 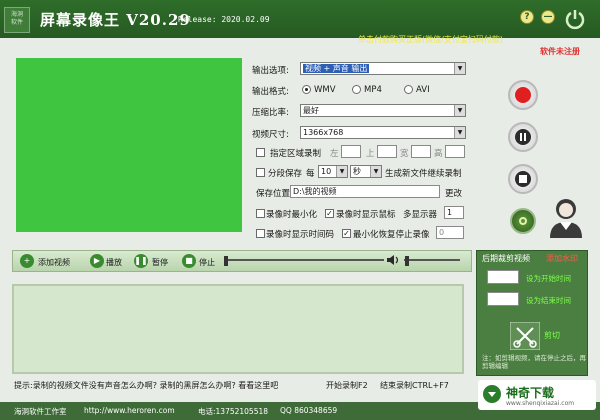 What do you see at coordinates (356, 89) in the screenshot?
I see `radio-mp4` at bounding box center [356, 89].